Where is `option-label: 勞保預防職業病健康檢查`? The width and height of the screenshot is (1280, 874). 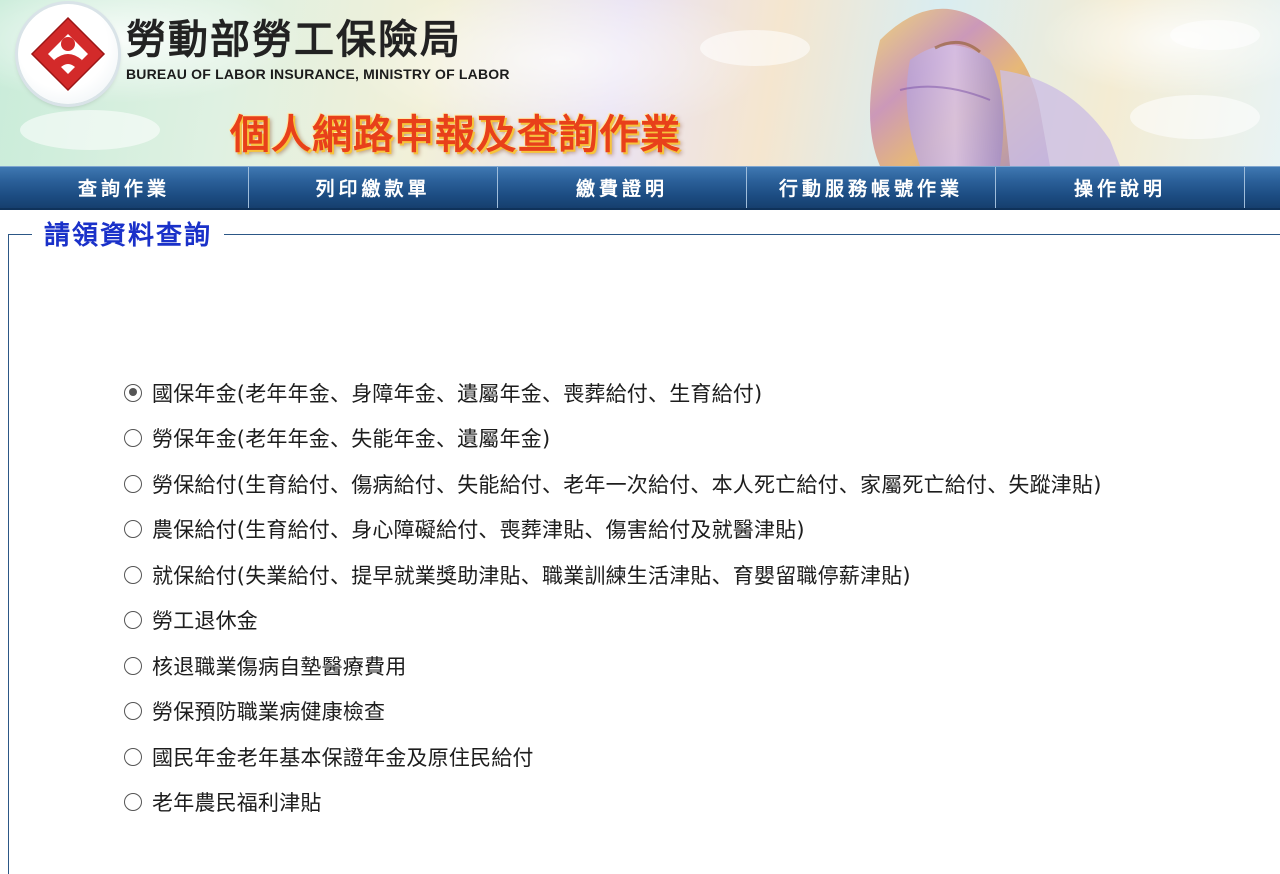
option-label: 勞保預防職業病健康檢查 is located at coordinates (269, 712).